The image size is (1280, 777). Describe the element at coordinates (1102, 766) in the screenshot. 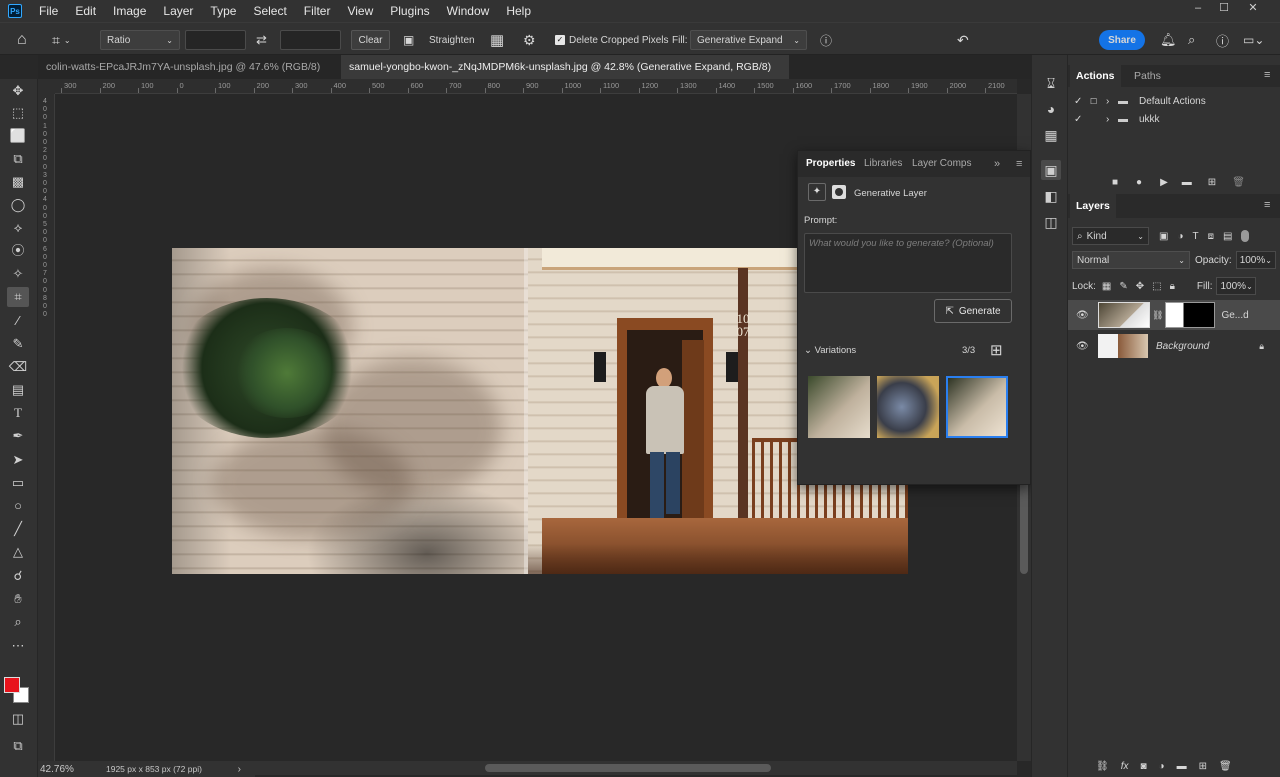

I see `link-layers-icon: ⛓︎` at that location.